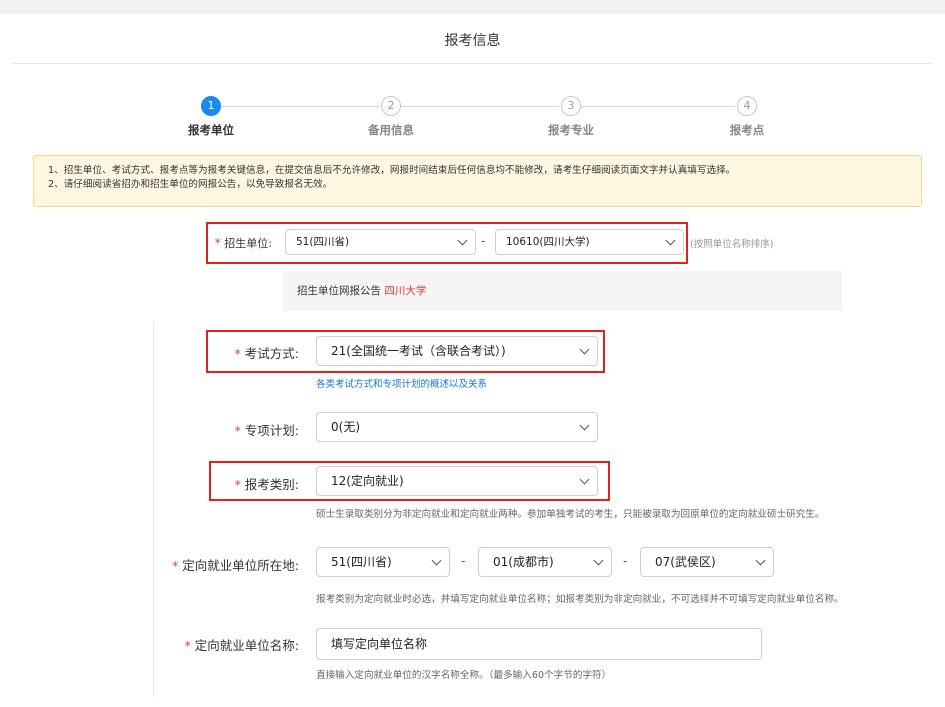 Image resolution: width=945 pixels, height=707 pixels. I want to click on unit-province-select: 51(四川省), so click(380, 242).